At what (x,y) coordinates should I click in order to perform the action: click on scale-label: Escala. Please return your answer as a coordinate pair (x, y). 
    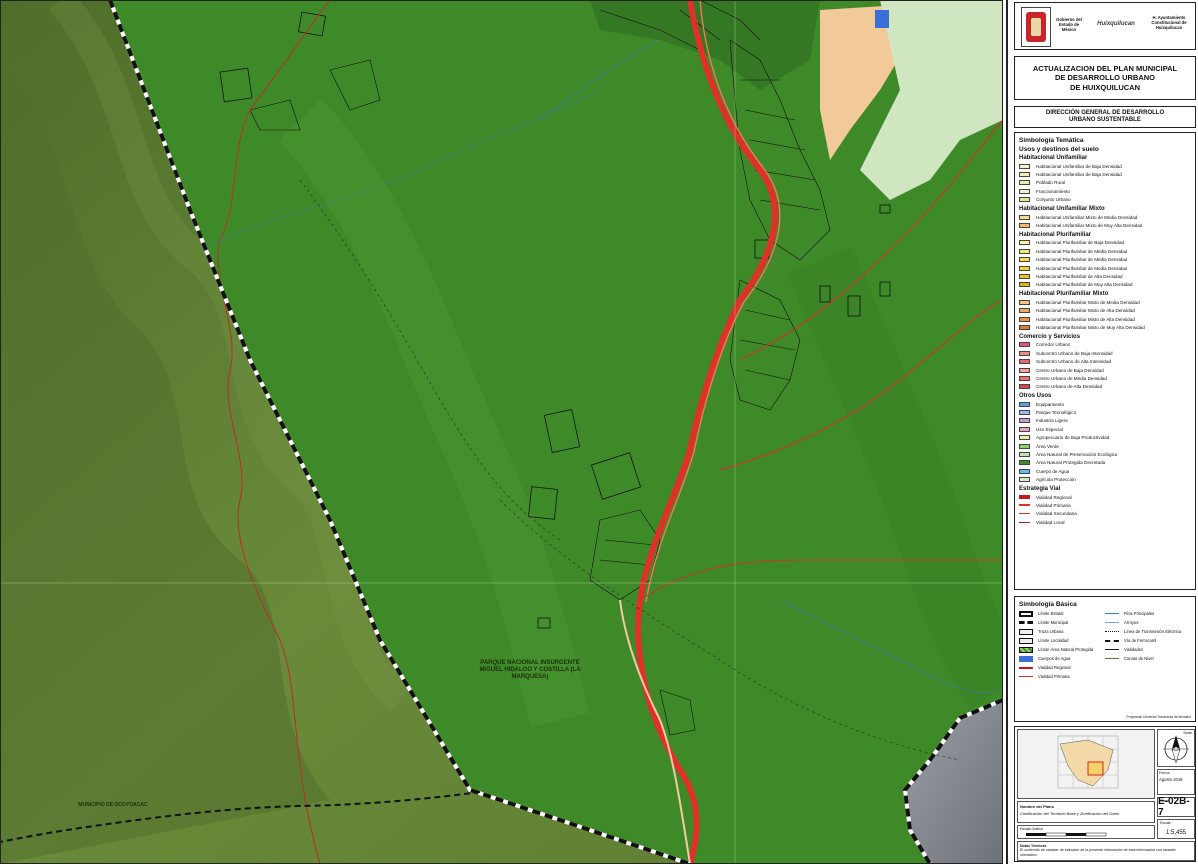
    Looking at the image, I should click on (1165, 823).